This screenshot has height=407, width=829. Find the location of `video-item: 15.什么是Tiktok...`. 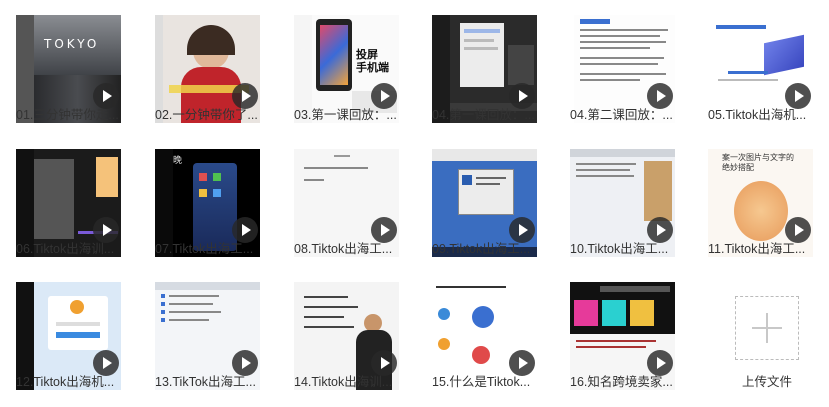

video-item: 15.什么是Tiktok... is located at coordinates (493, 344).